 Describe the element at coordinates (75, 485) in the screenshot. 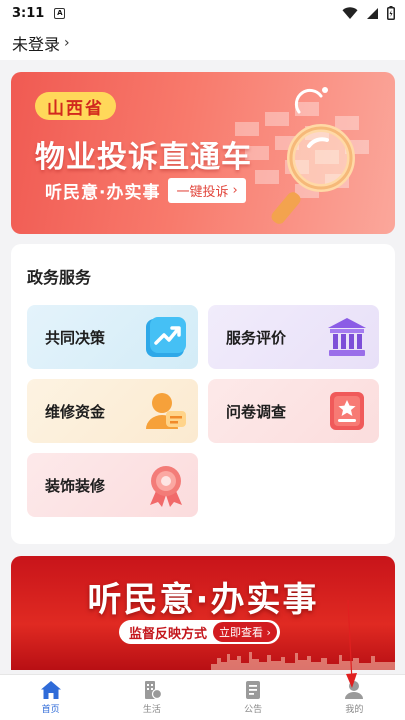

I see `service-label: 装饰装修` at that location.